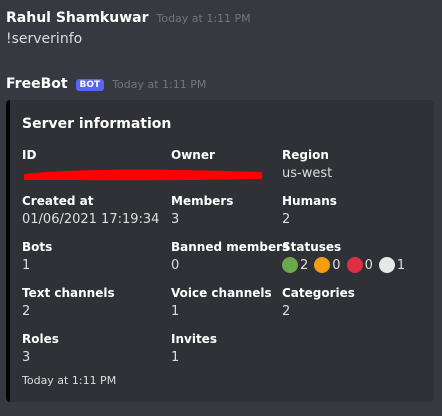 The height and width of the screenshot is (416, 442). I want to click on message-header: Rahul Shamkuwar Today at 1:11 PM, so click(128, 18).